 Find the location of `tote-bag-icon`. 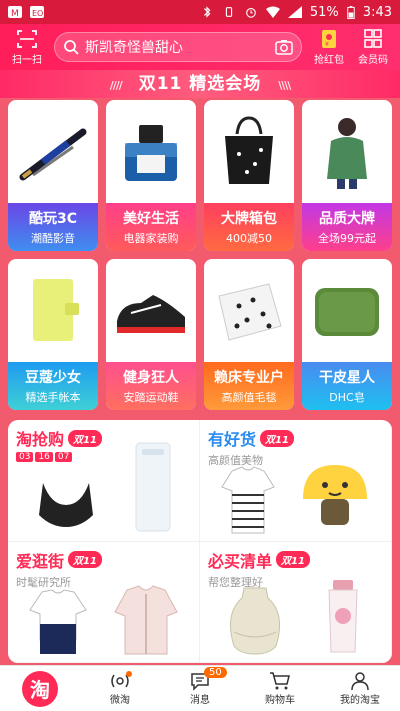

tote-bag-icon is located at coordinates (249, 150).